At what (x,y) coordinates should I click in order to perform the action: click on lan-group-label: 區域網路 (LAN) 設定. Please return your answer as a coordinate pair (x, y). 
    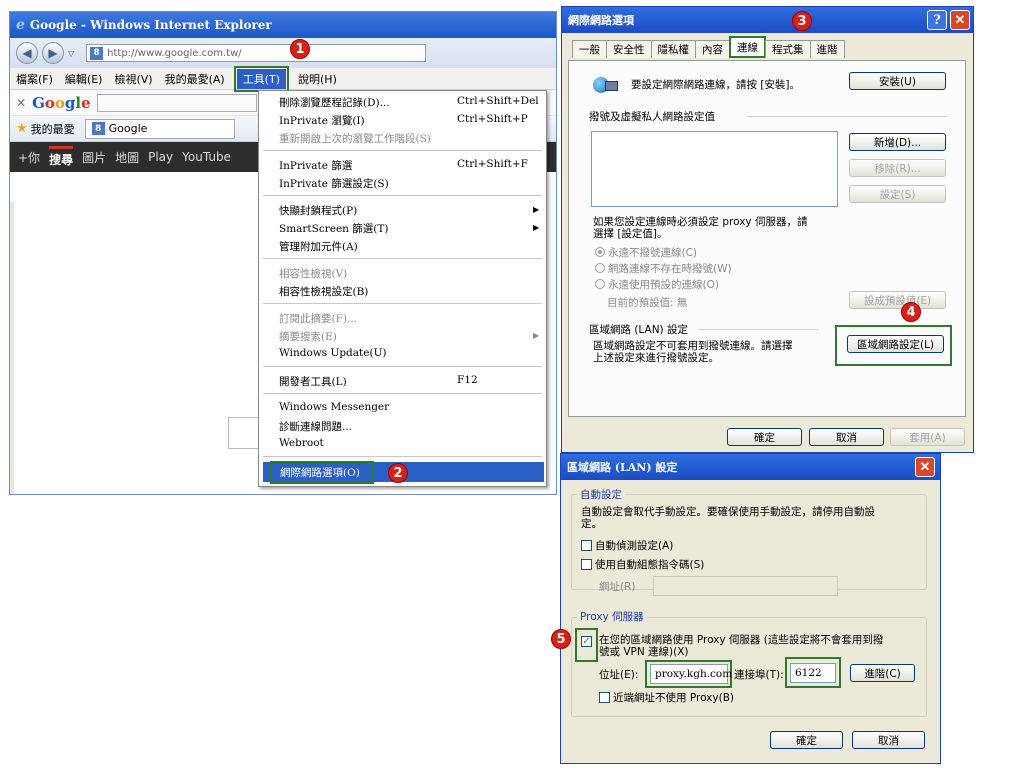
    Looking at the image, I should click on (638, 330).